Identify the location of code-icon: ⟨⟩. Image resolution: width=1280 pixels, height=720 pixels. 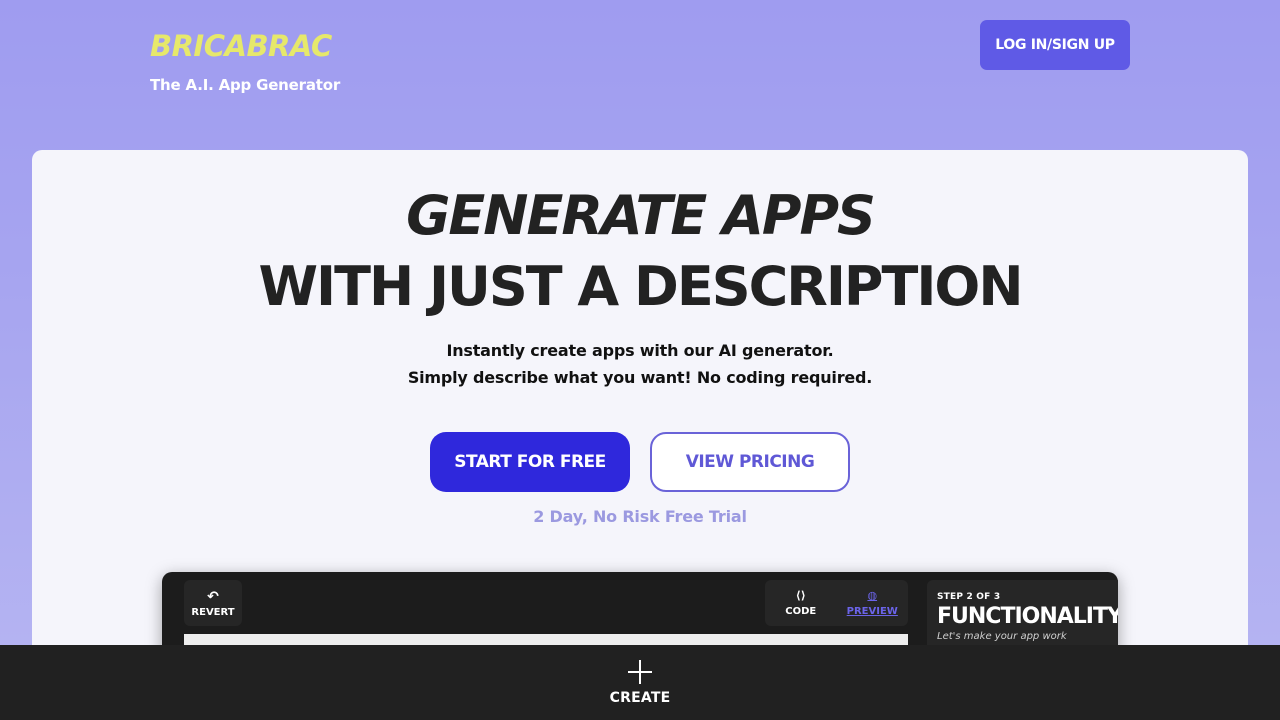
(800, 595).